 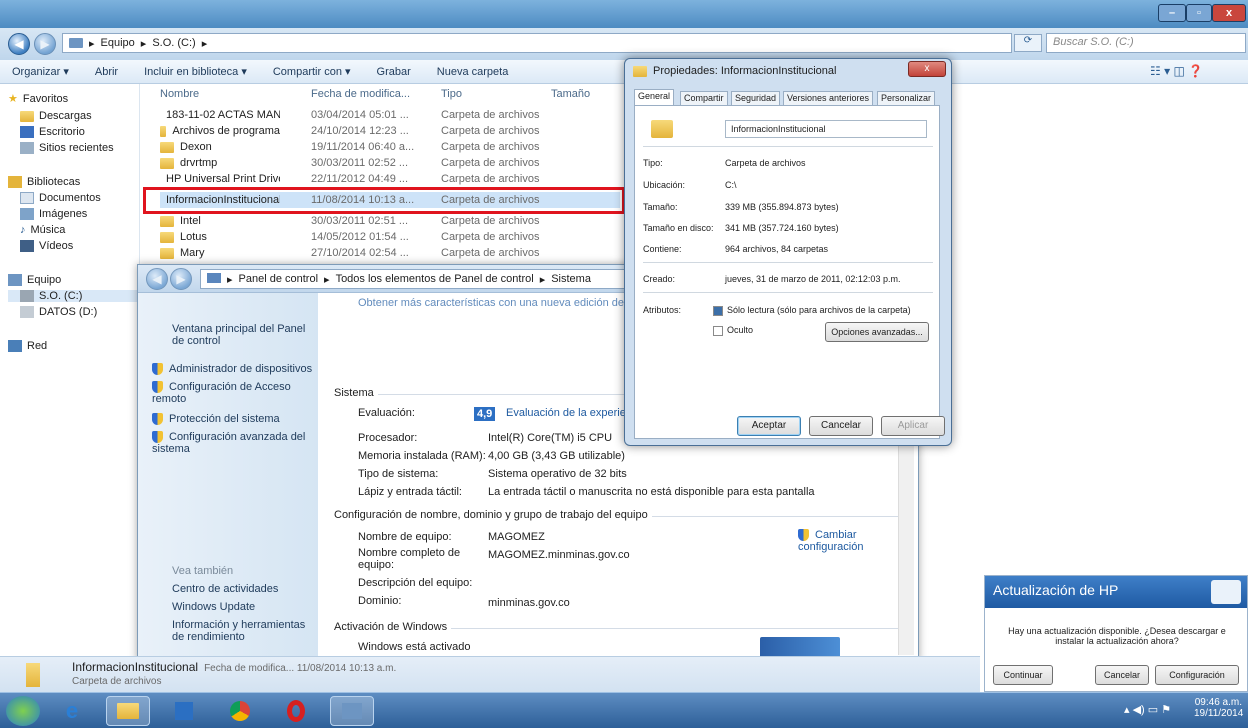 What do you see at coordinates (232, 443) in the screenshot?
I see `advanced-settings-link: Configuración avanzada del sistema` at bounding box center [232, 443].